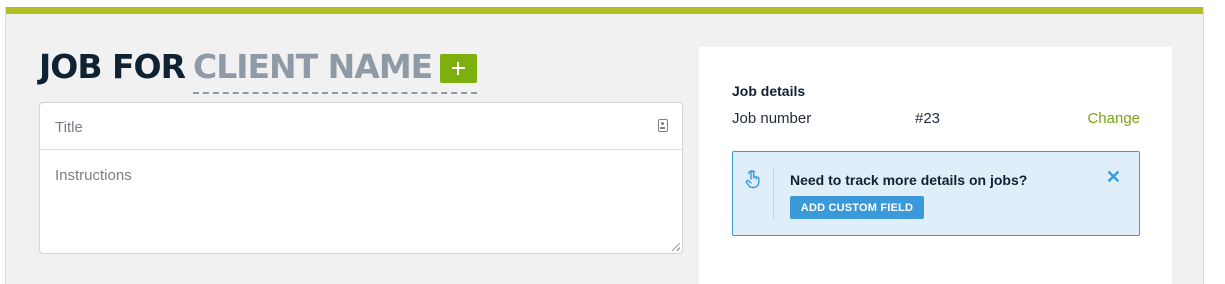 Image resolution: width=1225 pixels, height=284 pixels. I want to click on change-job-number-link: Change, so click(1113, 118).